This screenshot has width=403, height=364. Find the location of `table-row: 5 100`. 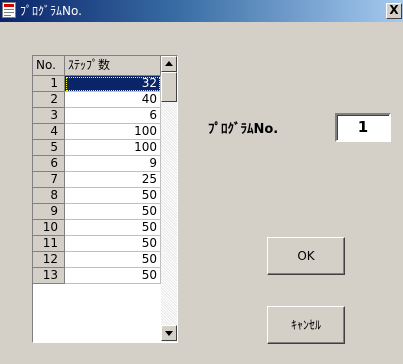

table-row: 5 100 is located at coordinates (97, 148).